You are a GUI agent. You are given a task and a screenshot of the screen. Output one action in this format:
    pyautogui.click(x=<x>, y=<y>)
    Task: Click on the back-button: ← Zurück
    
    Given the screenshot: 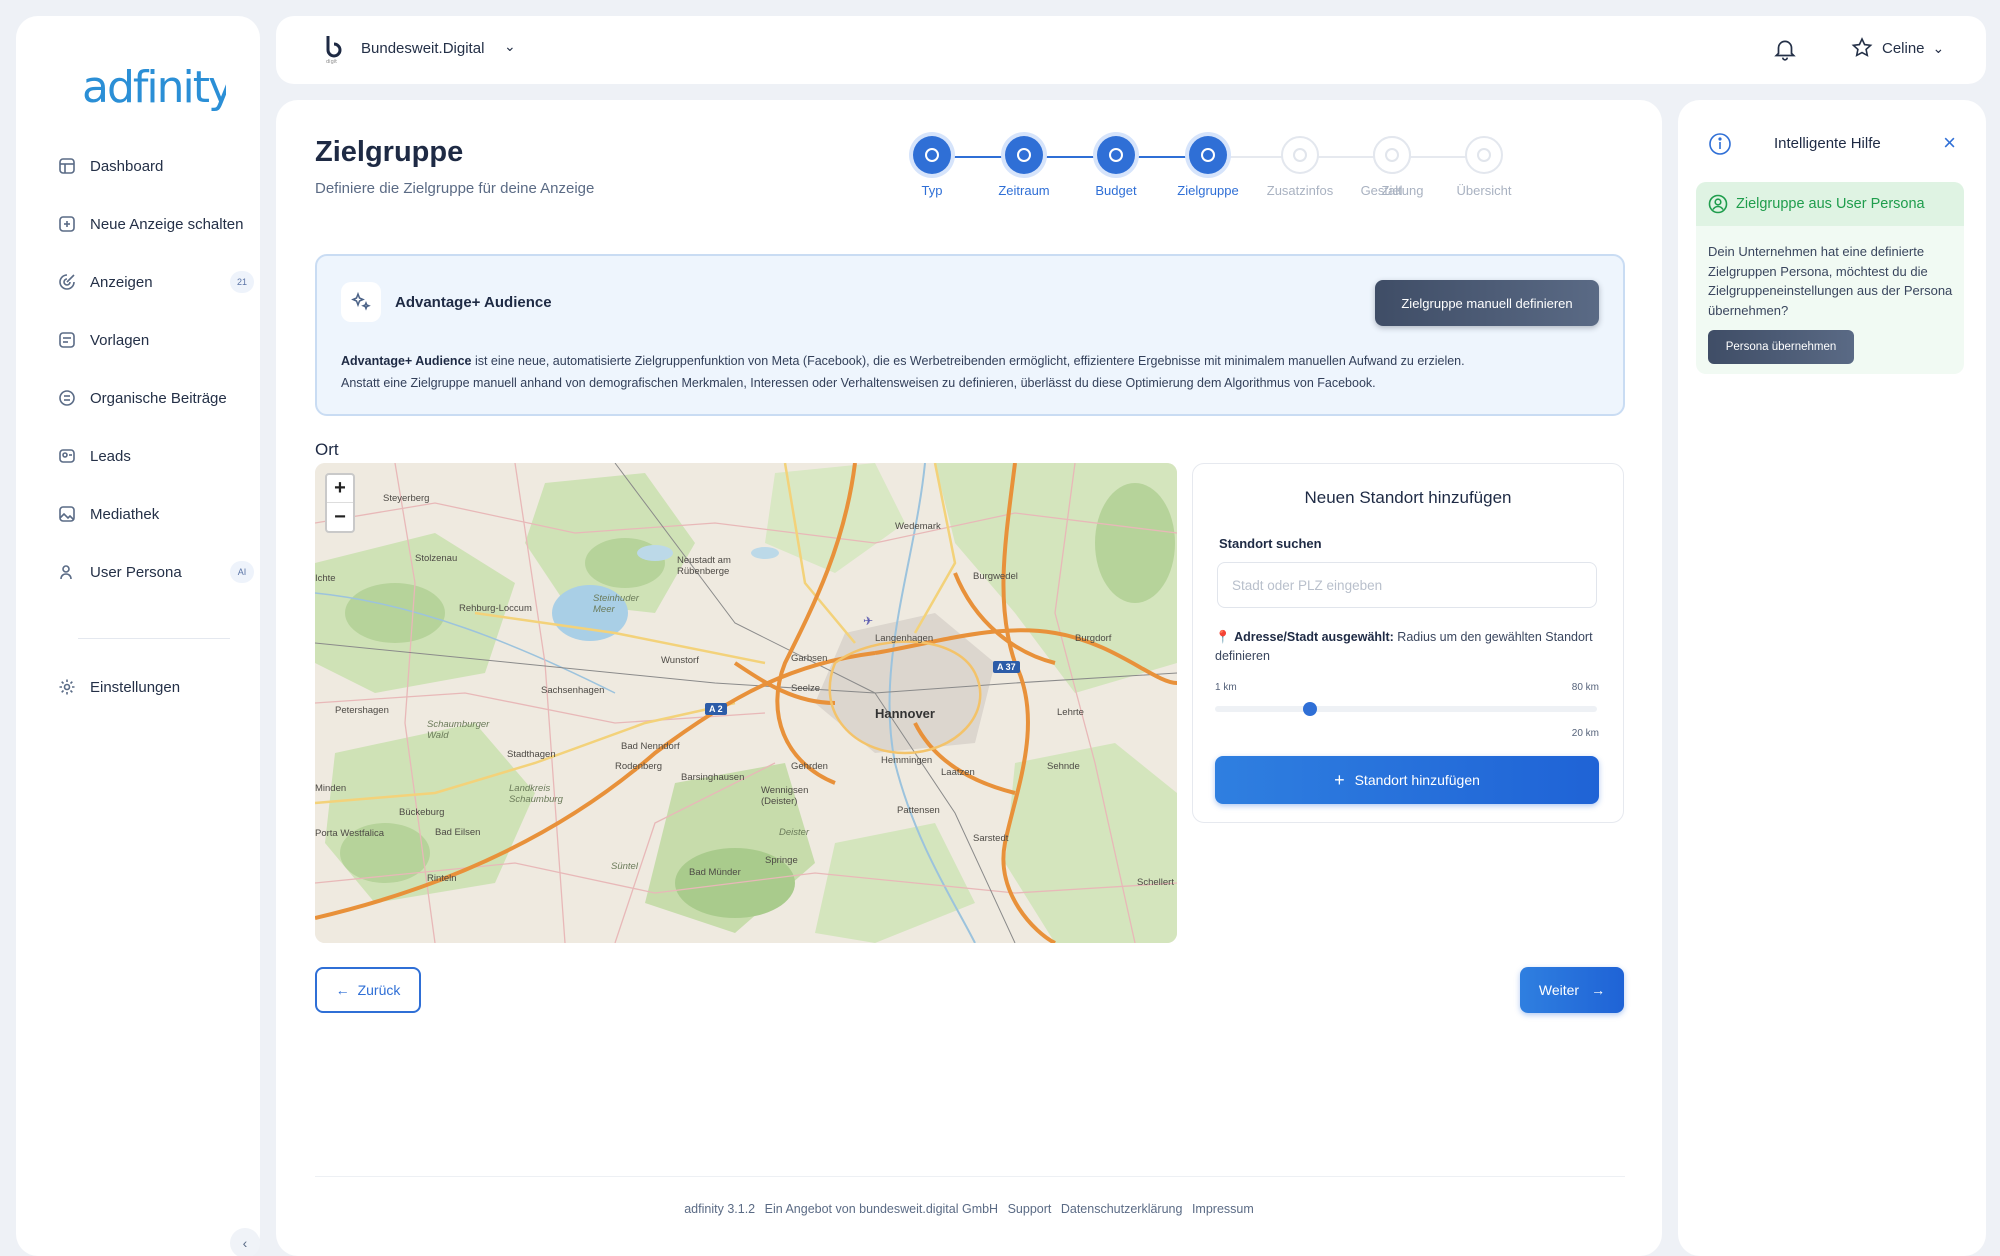 What is the action you would take?
    pyautogui.click(x=368, y=990)
    